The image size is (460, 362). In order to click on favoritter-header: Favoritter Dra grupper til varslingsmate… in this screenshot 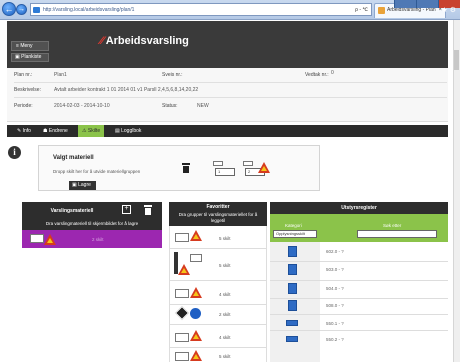, I will do `click(218, 214)`.